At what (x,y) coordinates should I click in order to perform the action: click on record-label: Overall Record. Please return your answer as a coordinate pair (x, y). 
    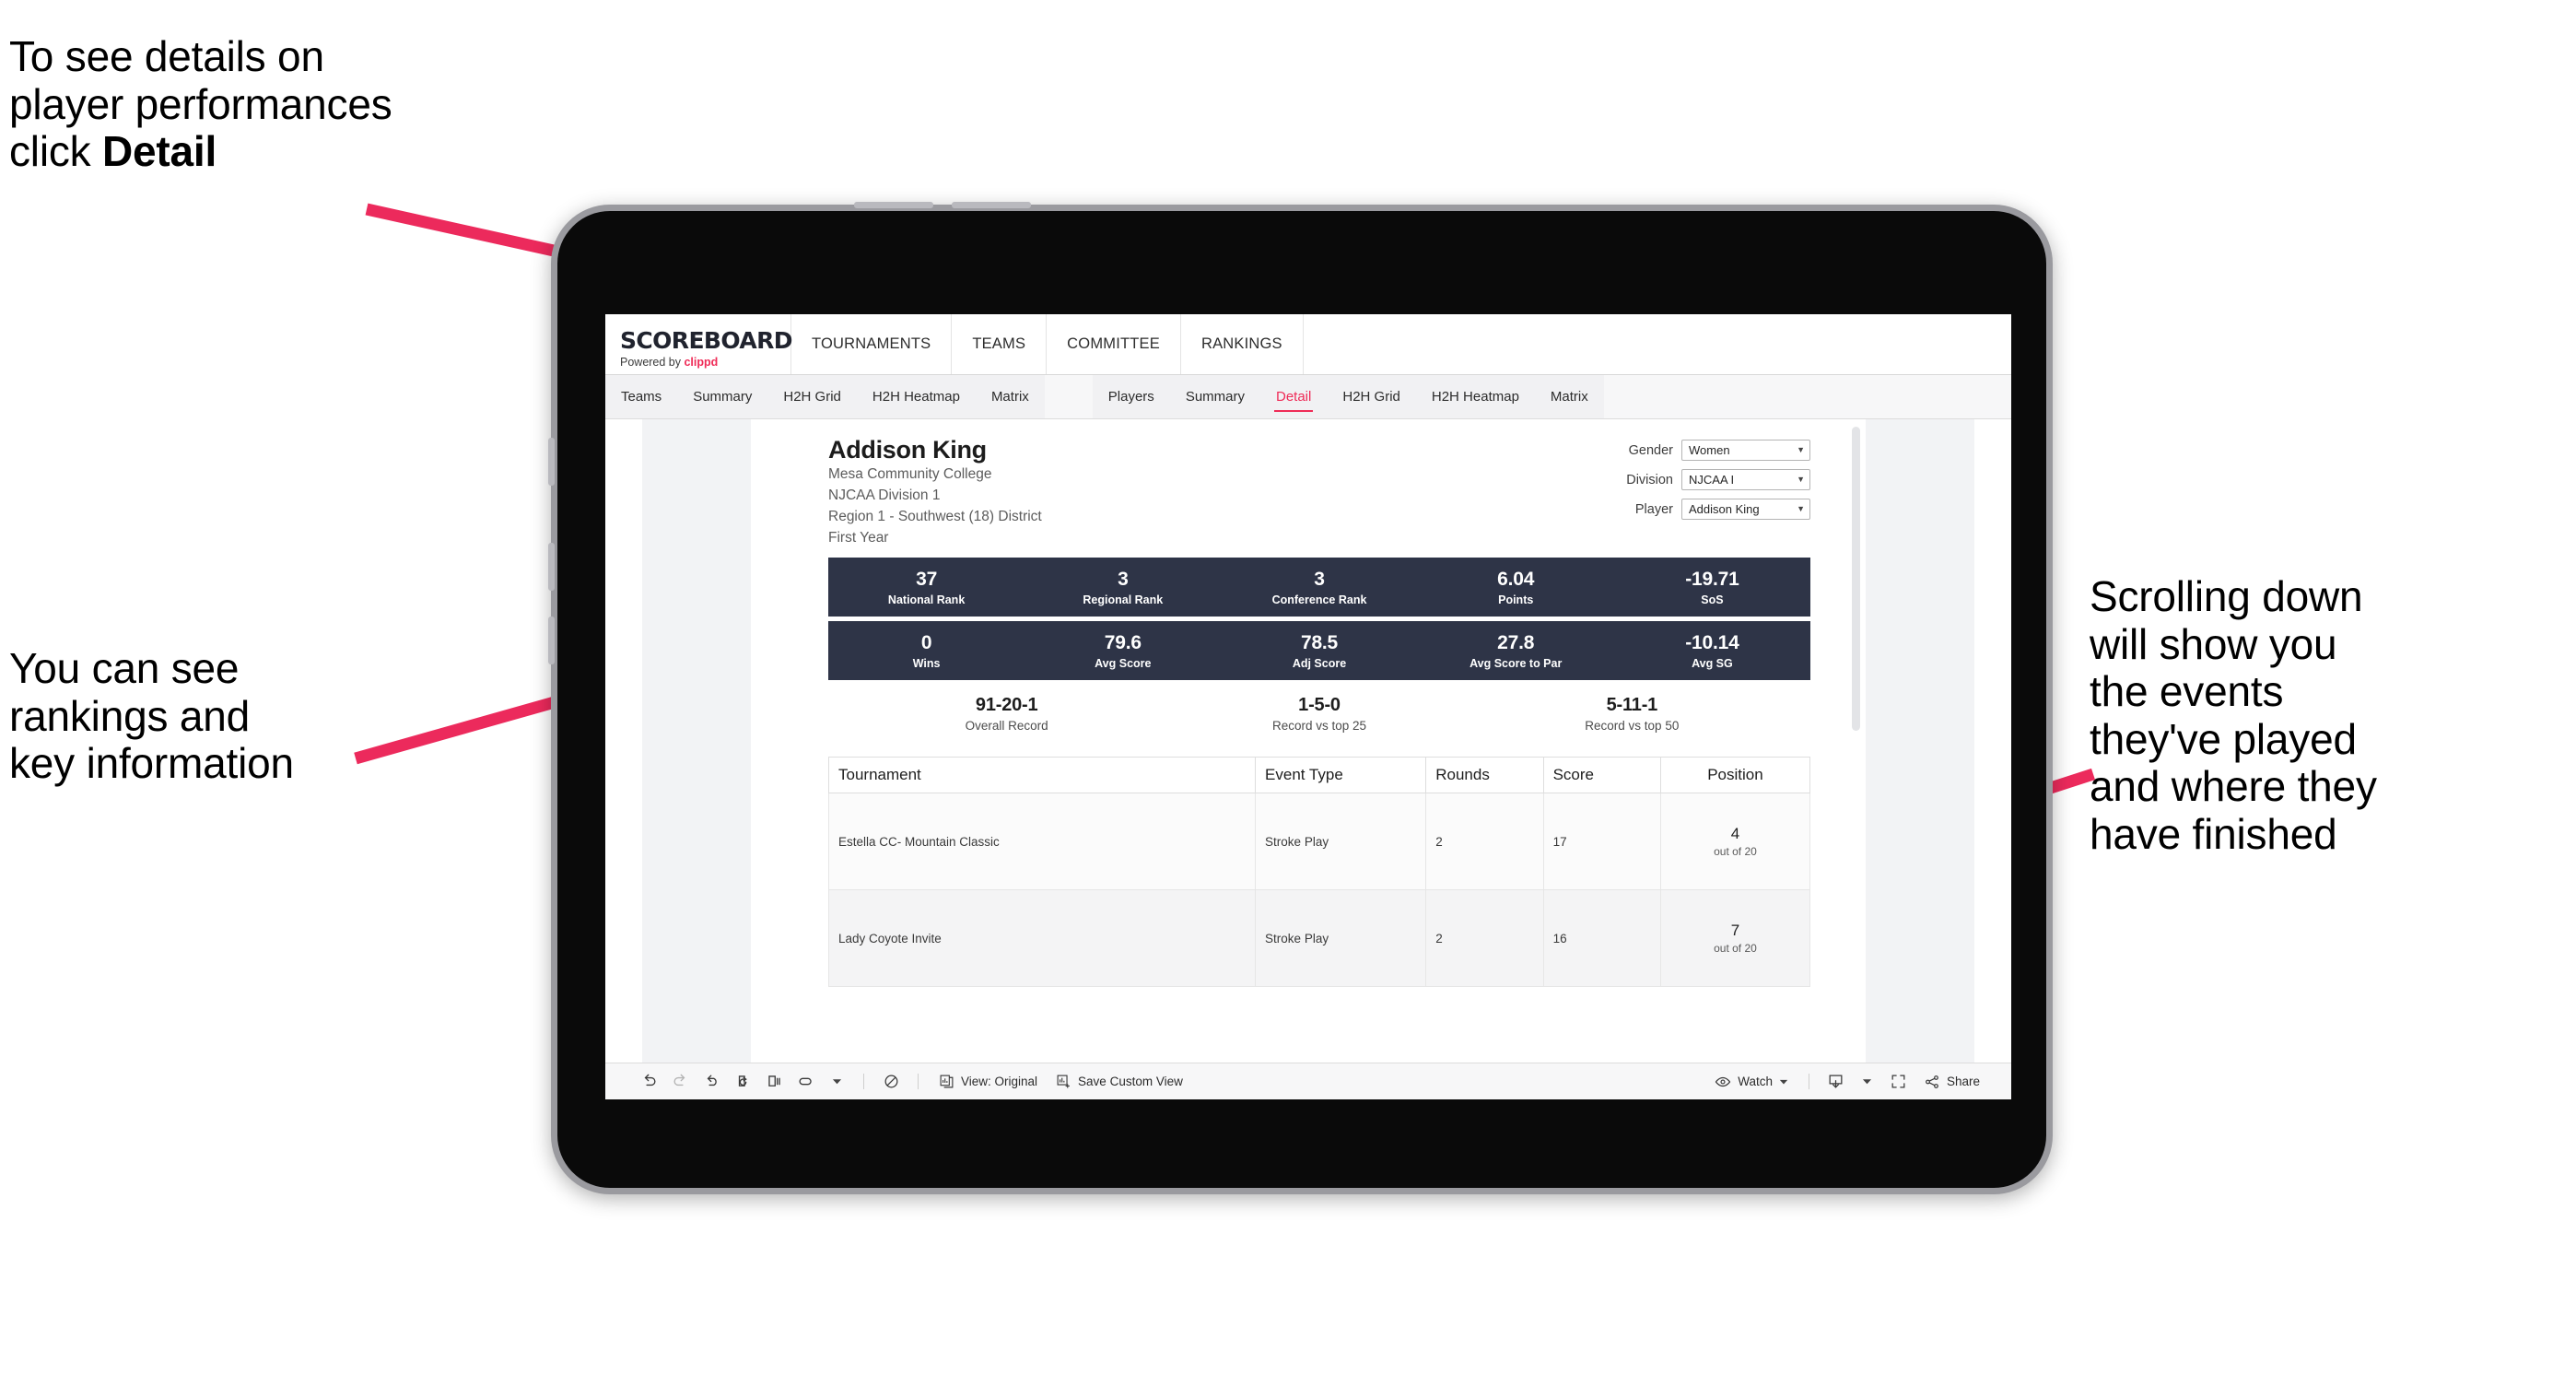
    Looking at the image, I should click on (1006, 727).